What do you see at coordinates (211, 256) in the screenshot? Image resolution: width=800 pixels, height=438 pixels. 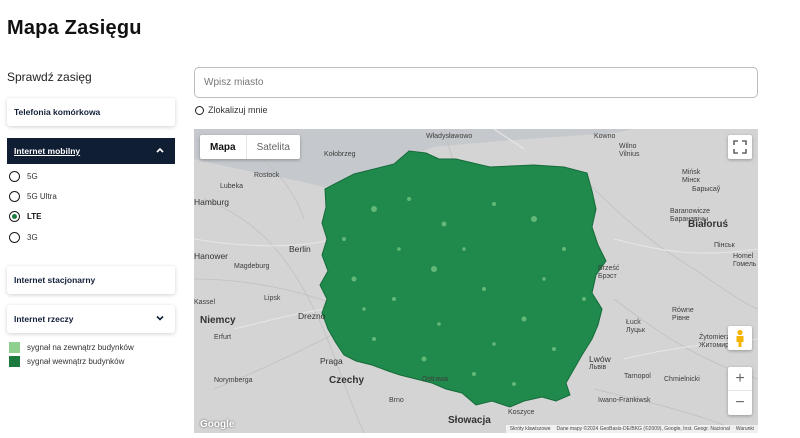 I see `map-label: Hanower` at bounding box center [211, 256].